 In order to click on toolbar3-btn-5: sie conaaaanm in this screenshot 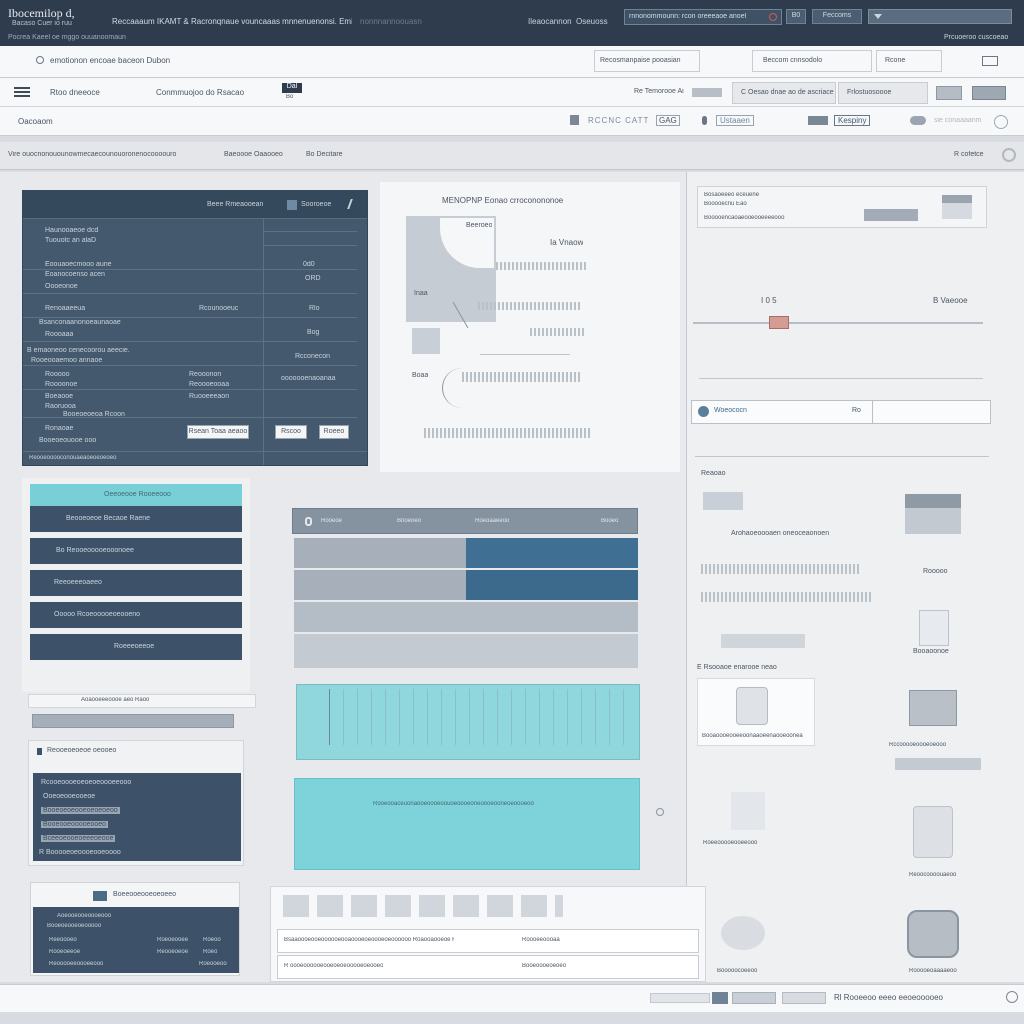, I will do `click(957, 120)`.